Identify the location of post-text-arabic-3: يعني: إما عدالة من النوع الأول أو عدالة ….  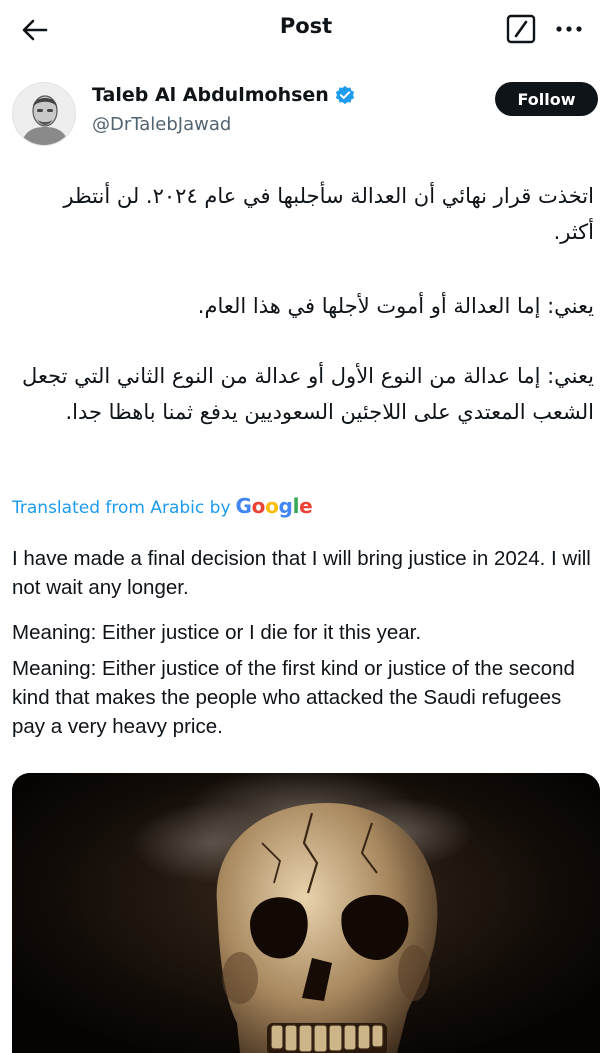
(308, 394).